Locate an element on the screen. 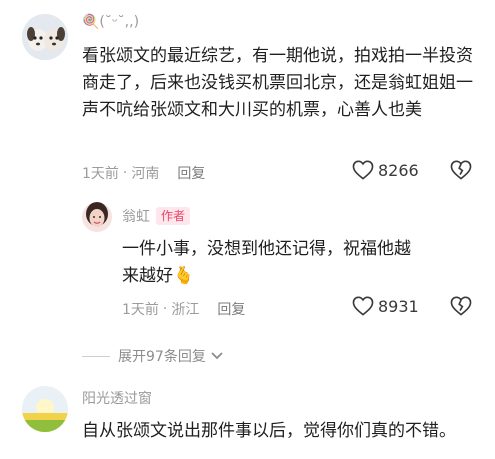 This screenshot has height=459, width=495. chevron-down-icon is located at coordinates (217, 356).